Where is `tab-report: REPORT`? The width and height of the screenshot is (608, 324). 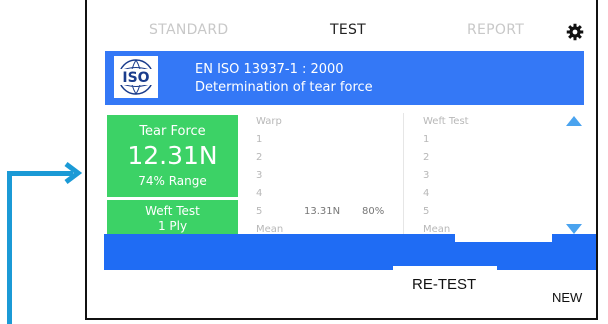
tab-report: REPORT is located at coordinates (495, 30).